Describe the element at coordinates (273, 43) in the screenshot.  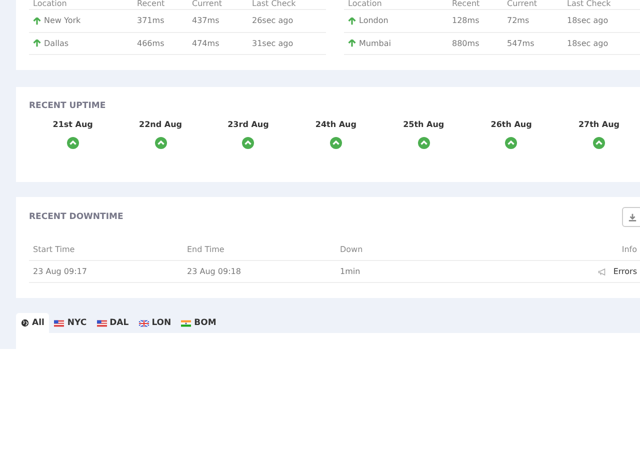
I see `table-cell-text: 31sec ago` at that location.